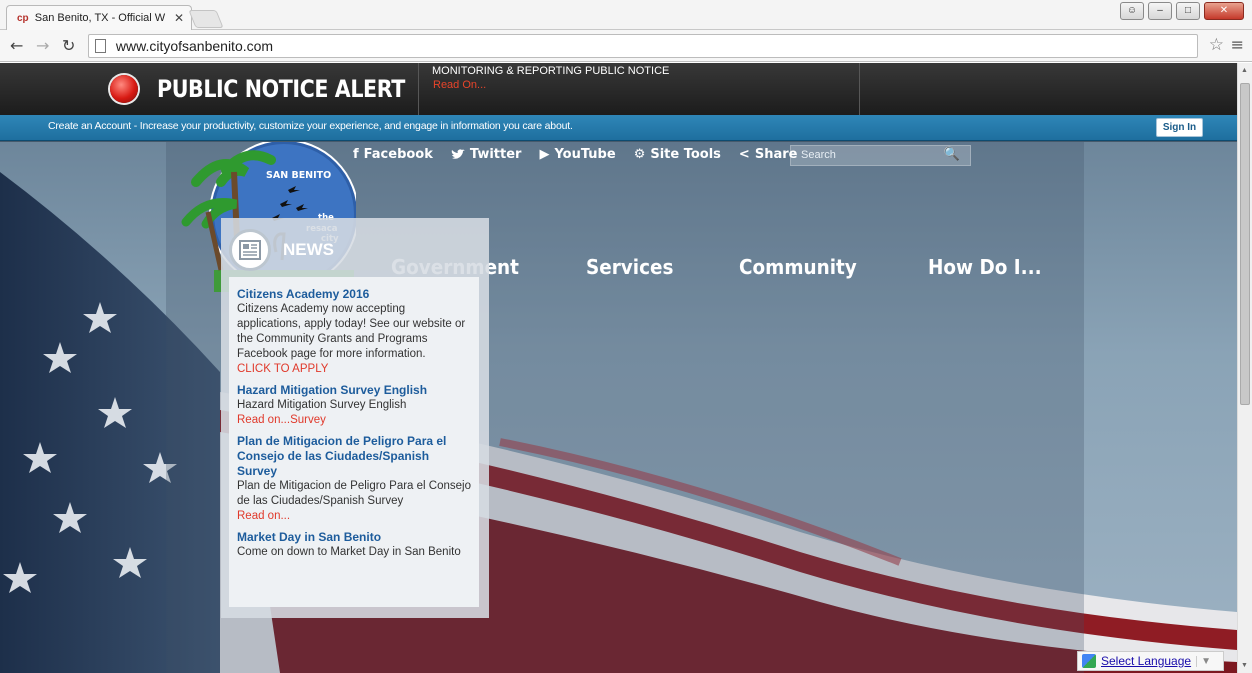  I want to click on window-controls: ☺ – □ ✕, so click(1182, 11).